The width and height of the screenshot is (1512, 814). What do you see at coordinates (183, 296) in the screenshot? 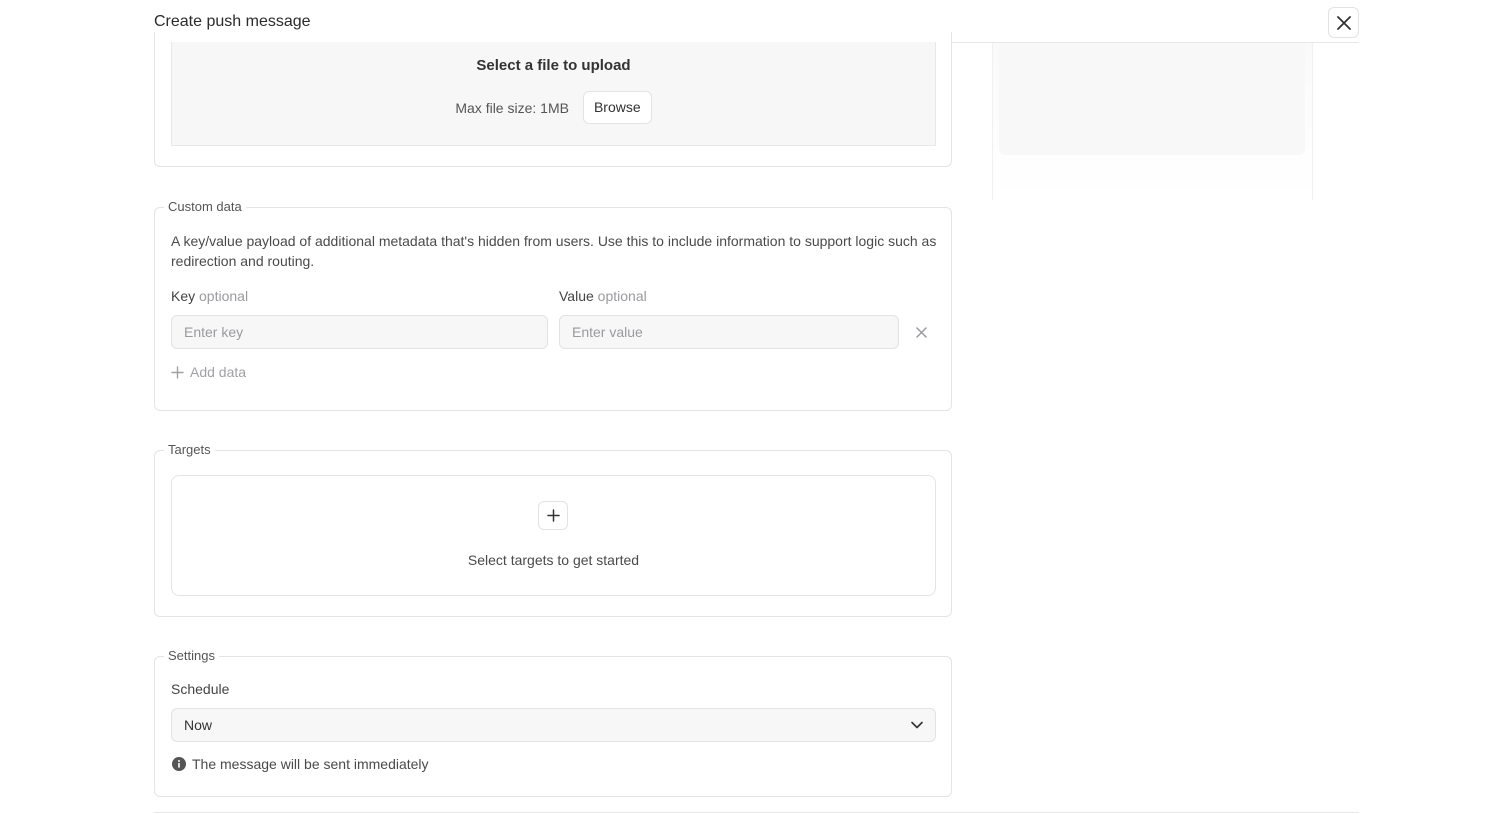
I see `key-label-text: Key` at bounding box center [183, 296].